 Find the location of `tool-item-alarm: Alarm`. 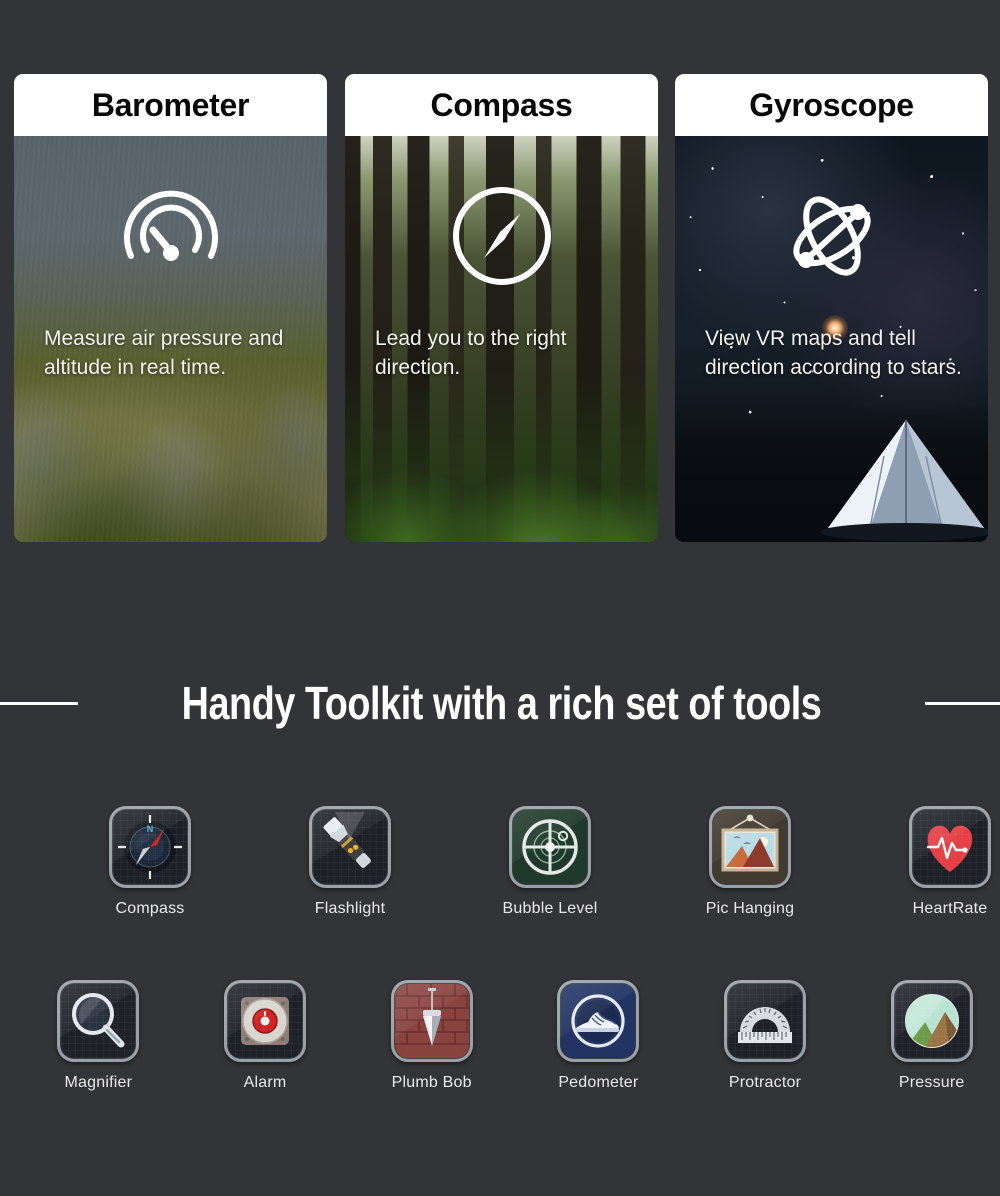

tool-item-alarm: Alarm is located at coordinates (265, 1036).